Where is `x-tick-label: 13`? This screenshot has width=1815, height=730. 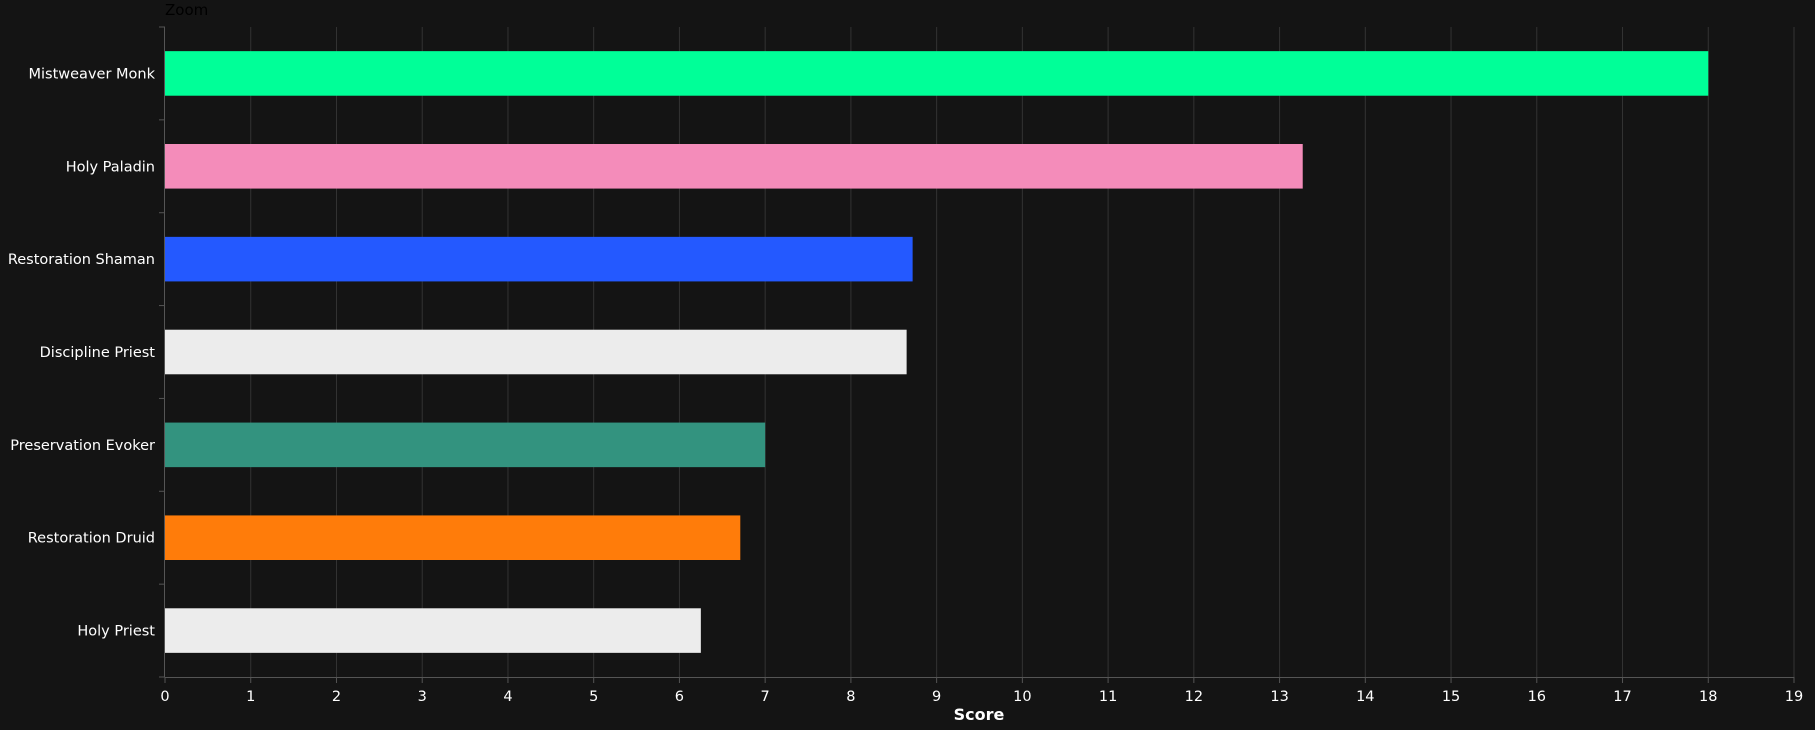 x-tick-label: 13 is located at coordinates (1279, 697).